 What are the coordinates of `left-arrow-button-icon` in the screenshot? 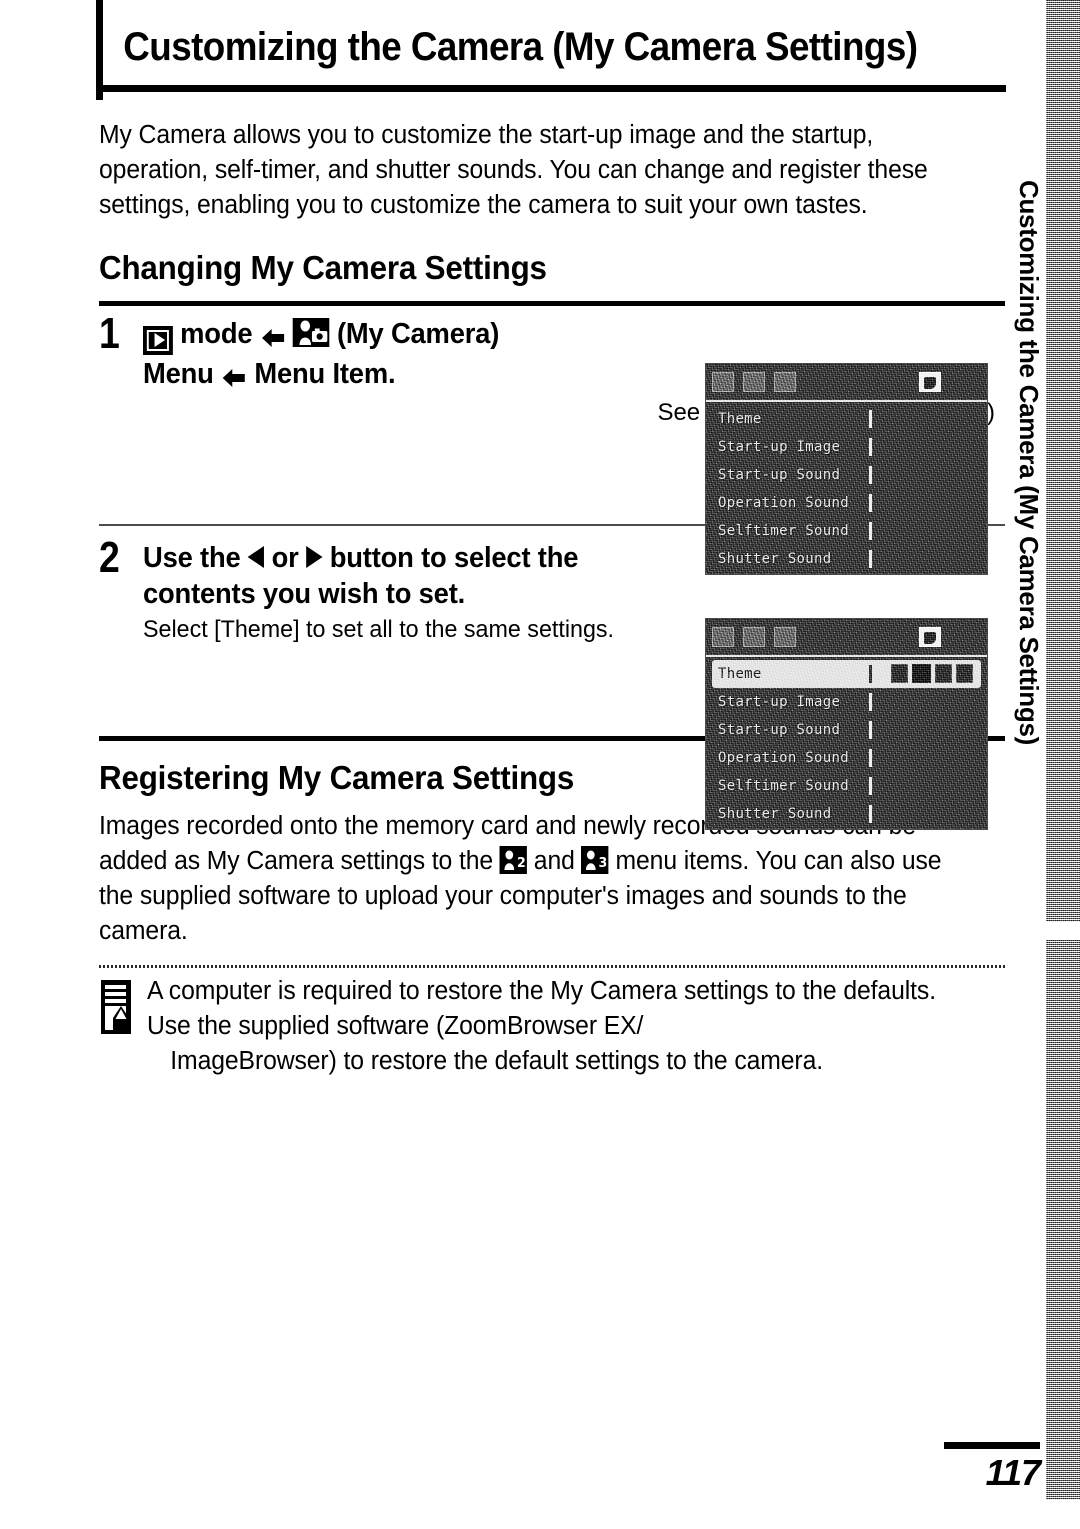 It's located at (256, 557).